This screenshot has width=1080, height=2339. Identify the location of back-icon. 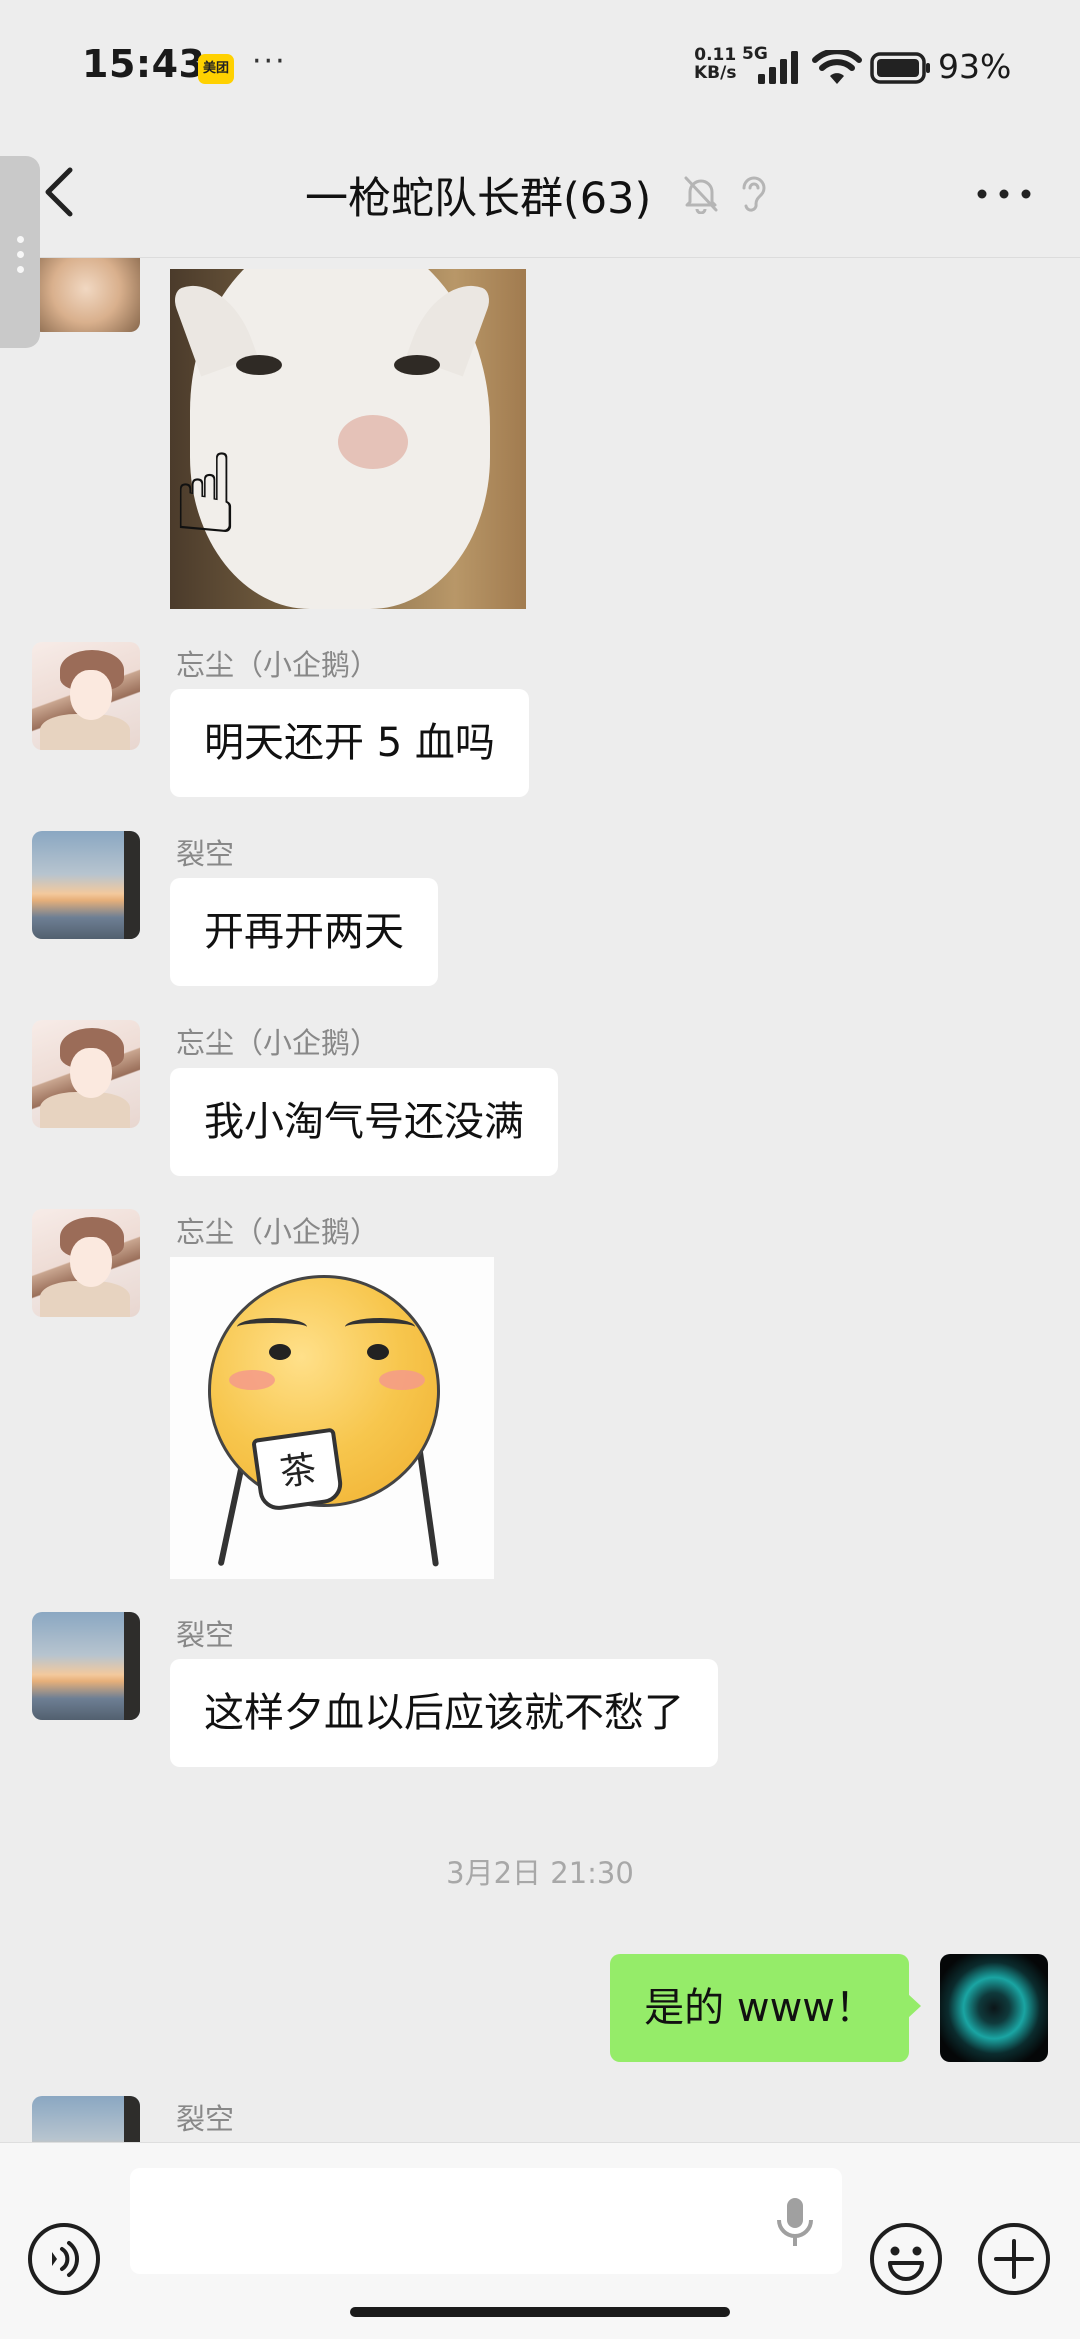
(61, 192).